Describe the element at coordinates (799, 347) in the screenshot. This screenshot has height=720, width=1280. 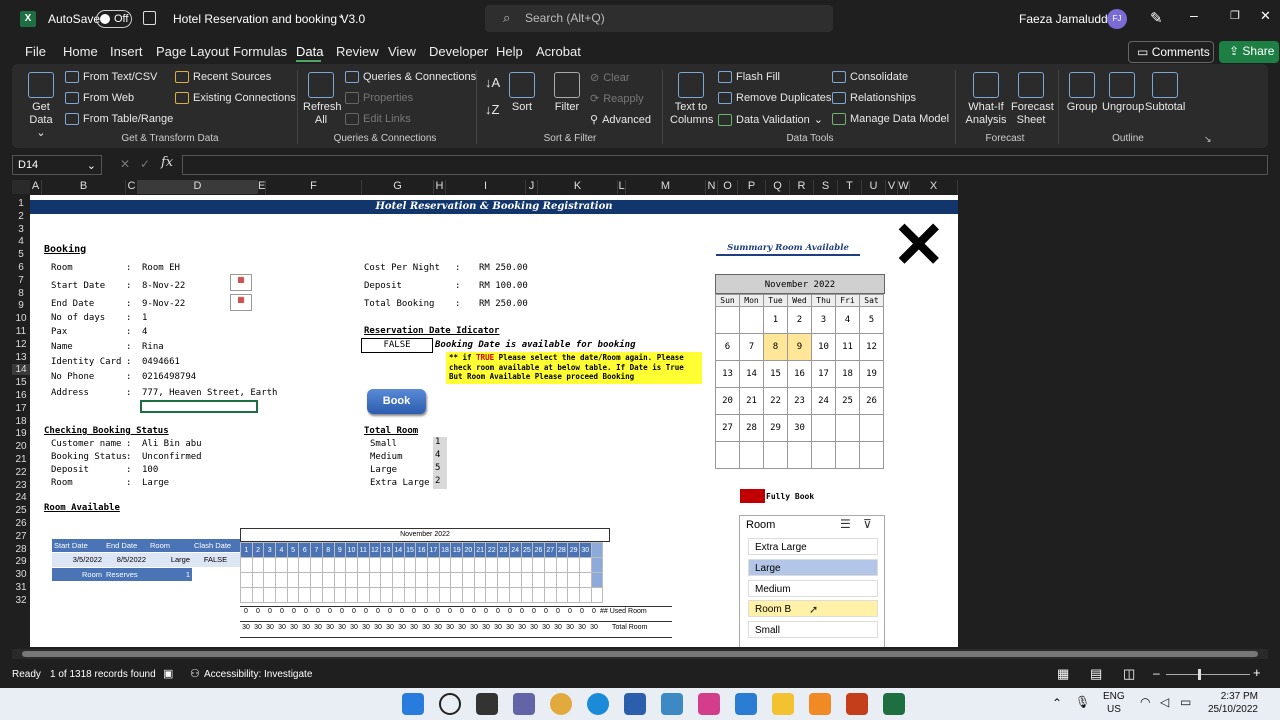
I see `calendar-day: 9` at that location.